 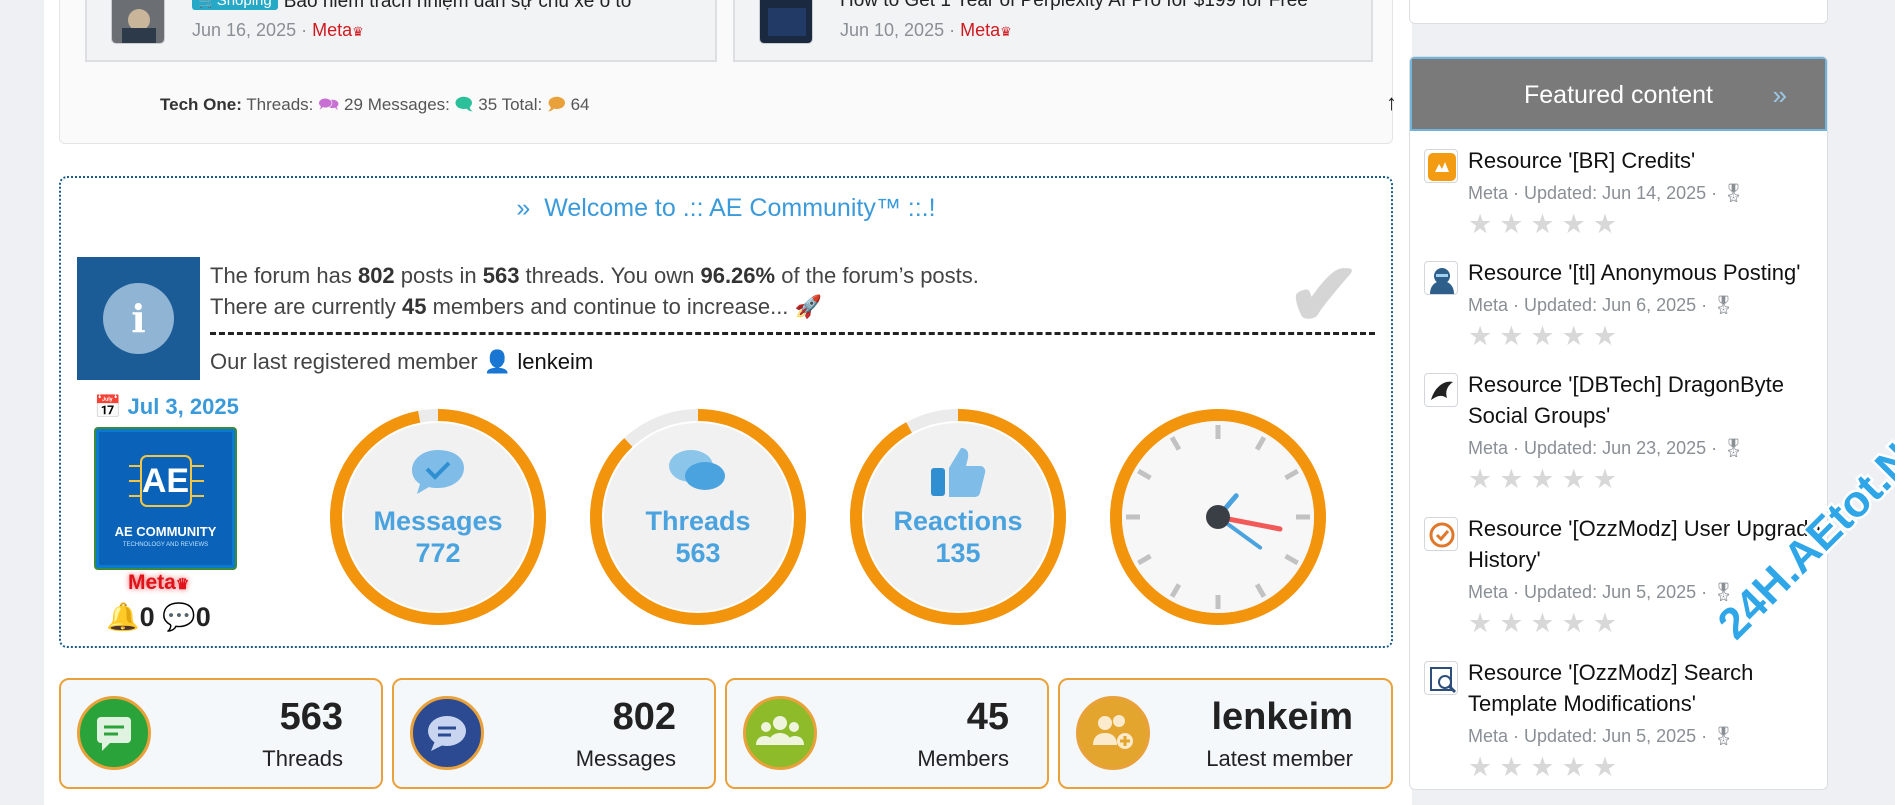 I want to click on divider, so click(x=792, y=333).